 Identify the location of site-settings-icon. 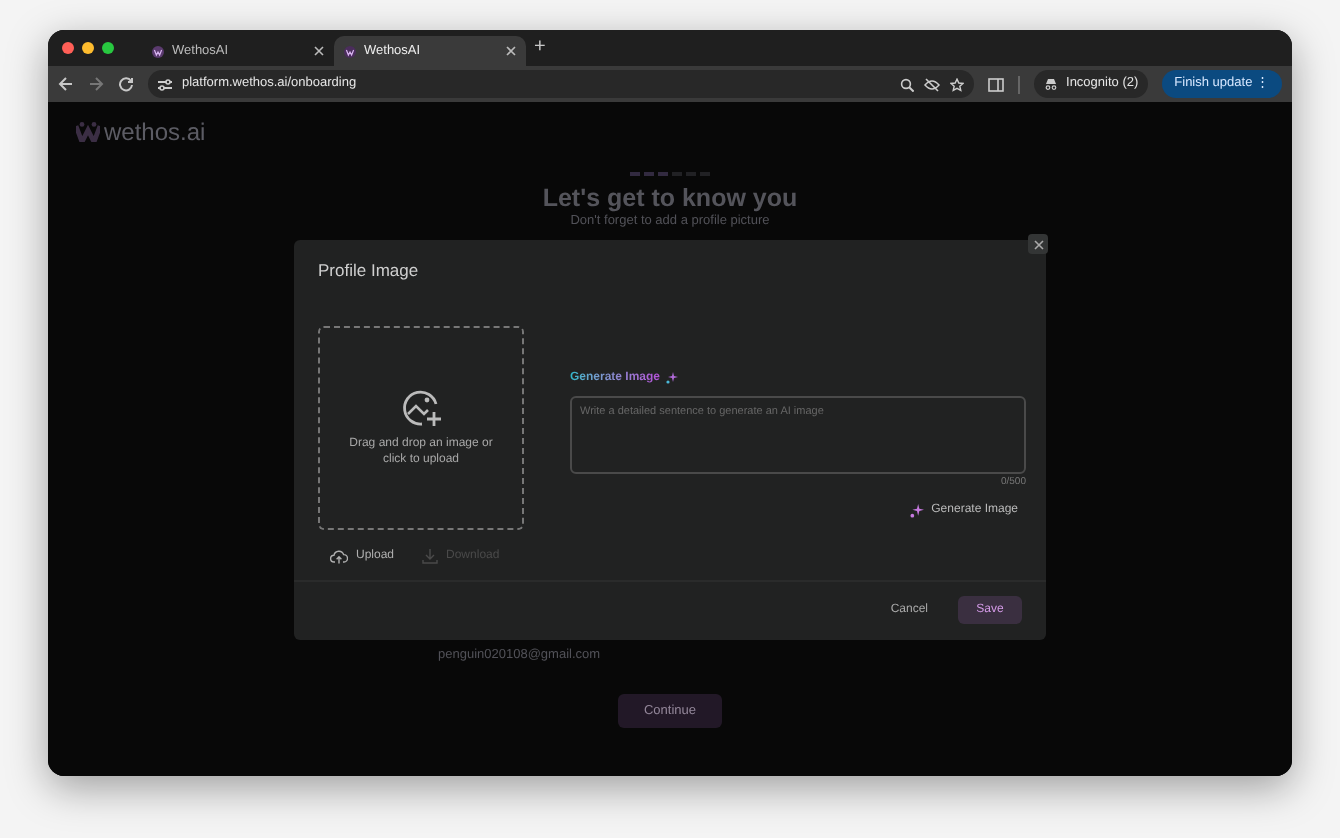
(165, 84).